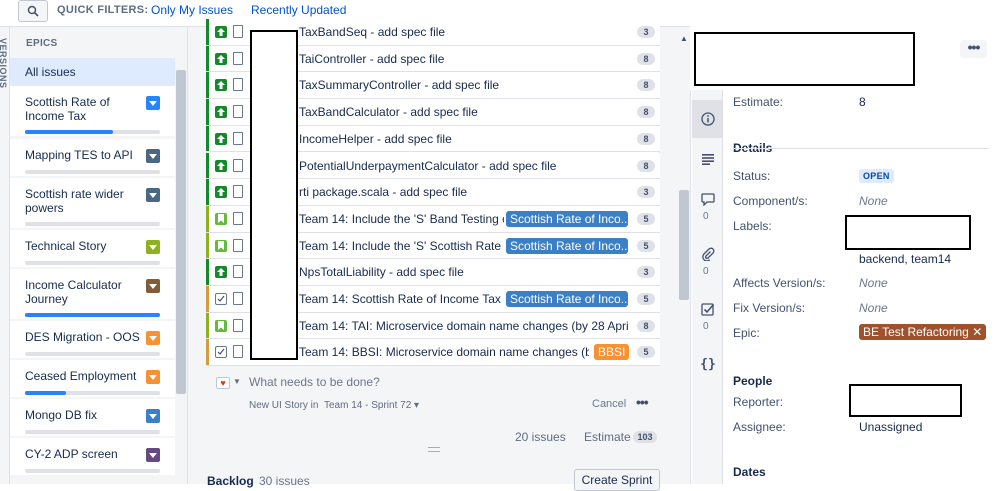 Image resolution: width=999 pixels, height=491 pixels. Describe the element at coordinates (645, 437) in the screenshot. I see `sprint-estimate-badge: 103` at that location.